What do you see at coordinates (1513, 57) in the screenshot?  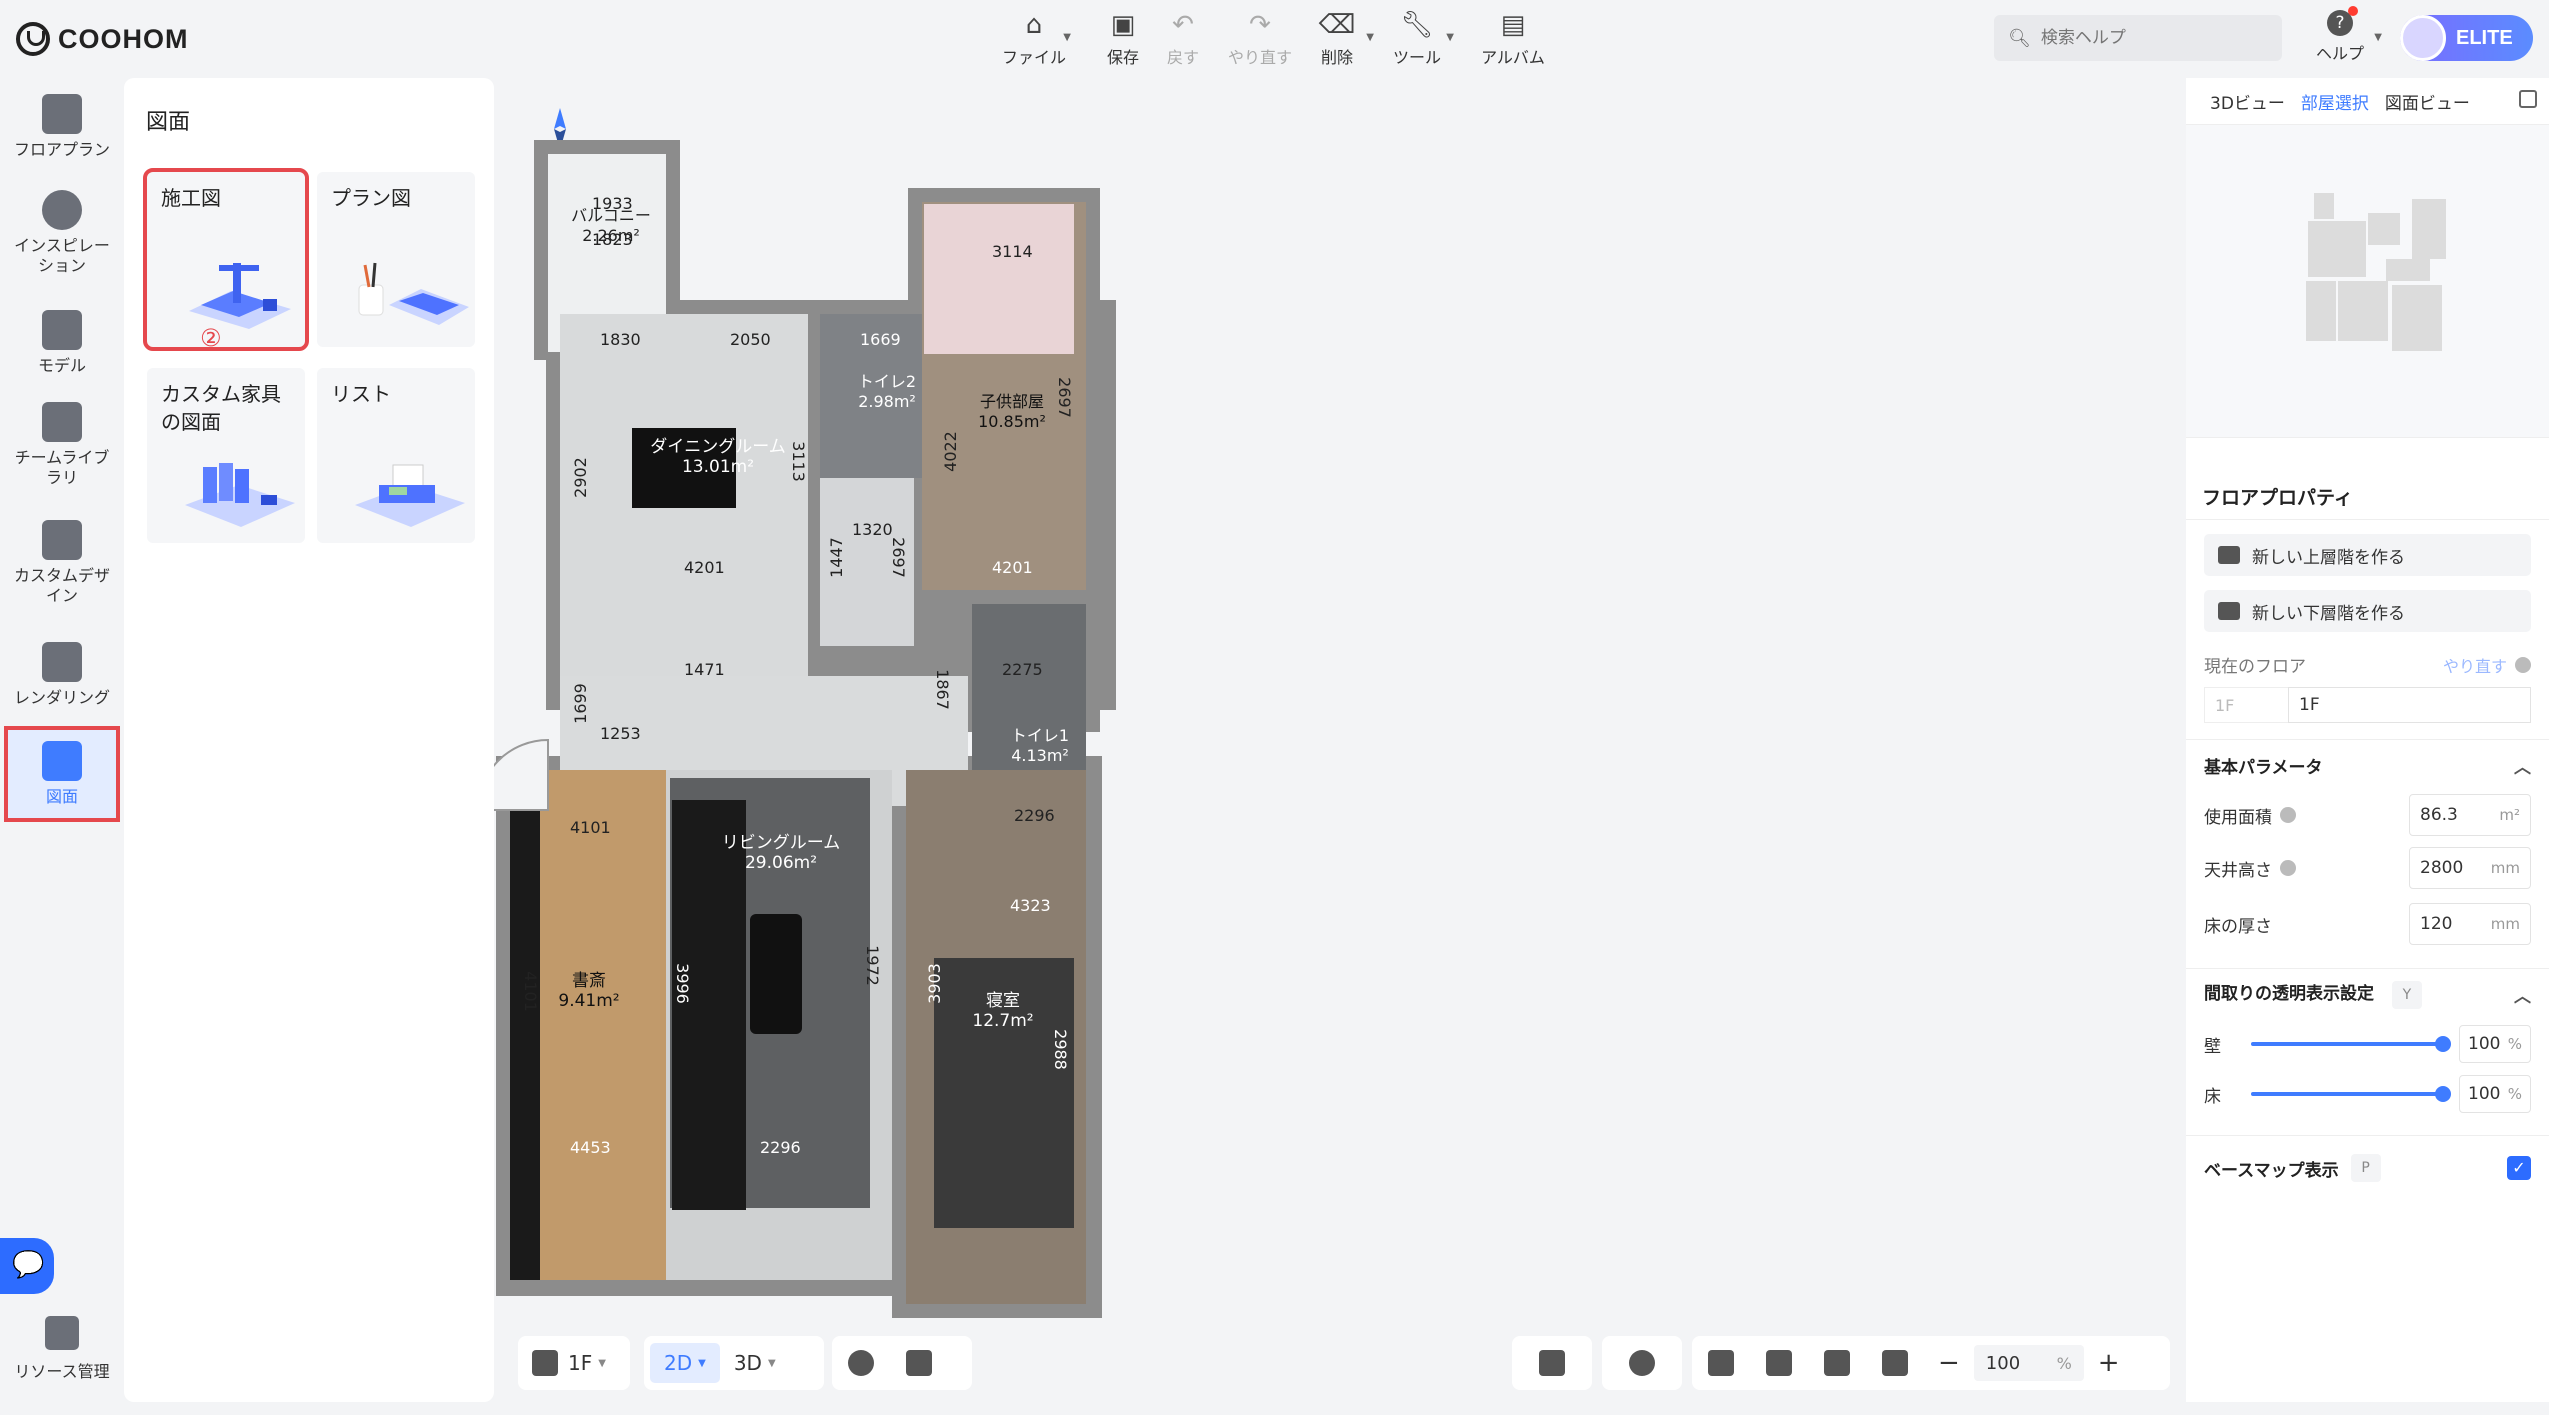 I see `album-label: アルバム` at bounding box center [1513, 57].